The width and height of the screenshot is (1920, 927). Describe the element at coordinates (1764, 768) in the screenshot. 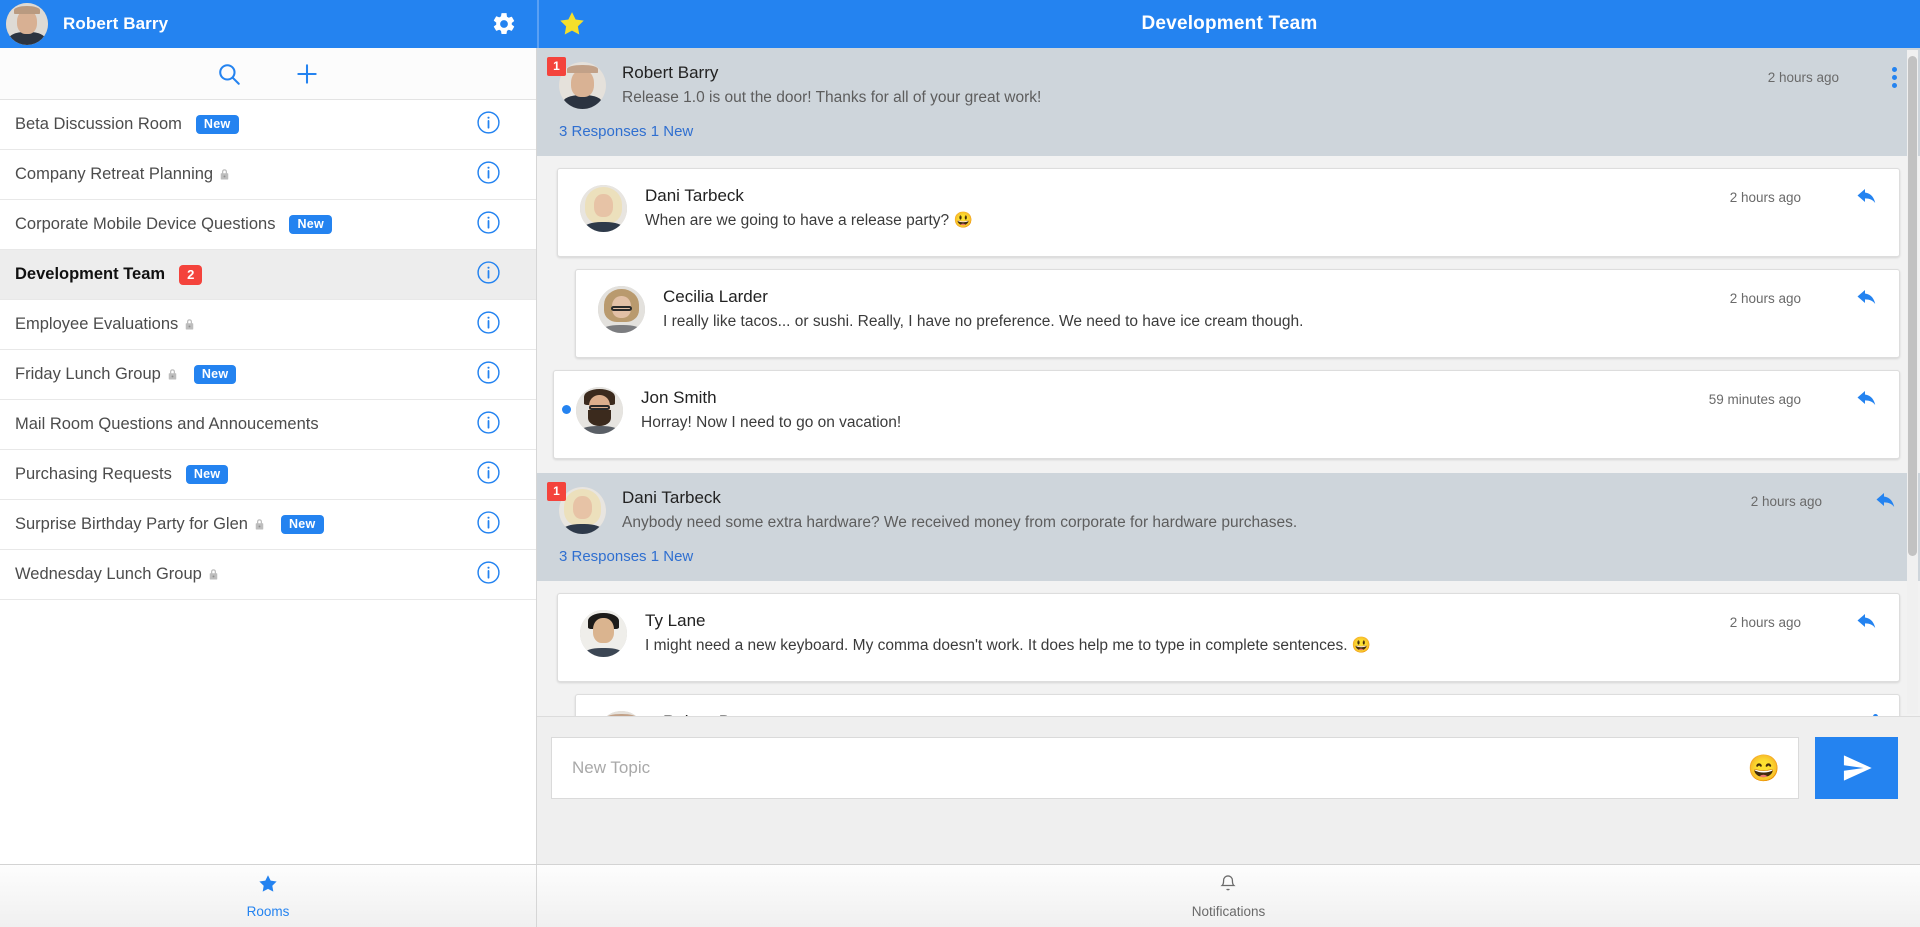

I see `smiley-icon: 😄` at that location.